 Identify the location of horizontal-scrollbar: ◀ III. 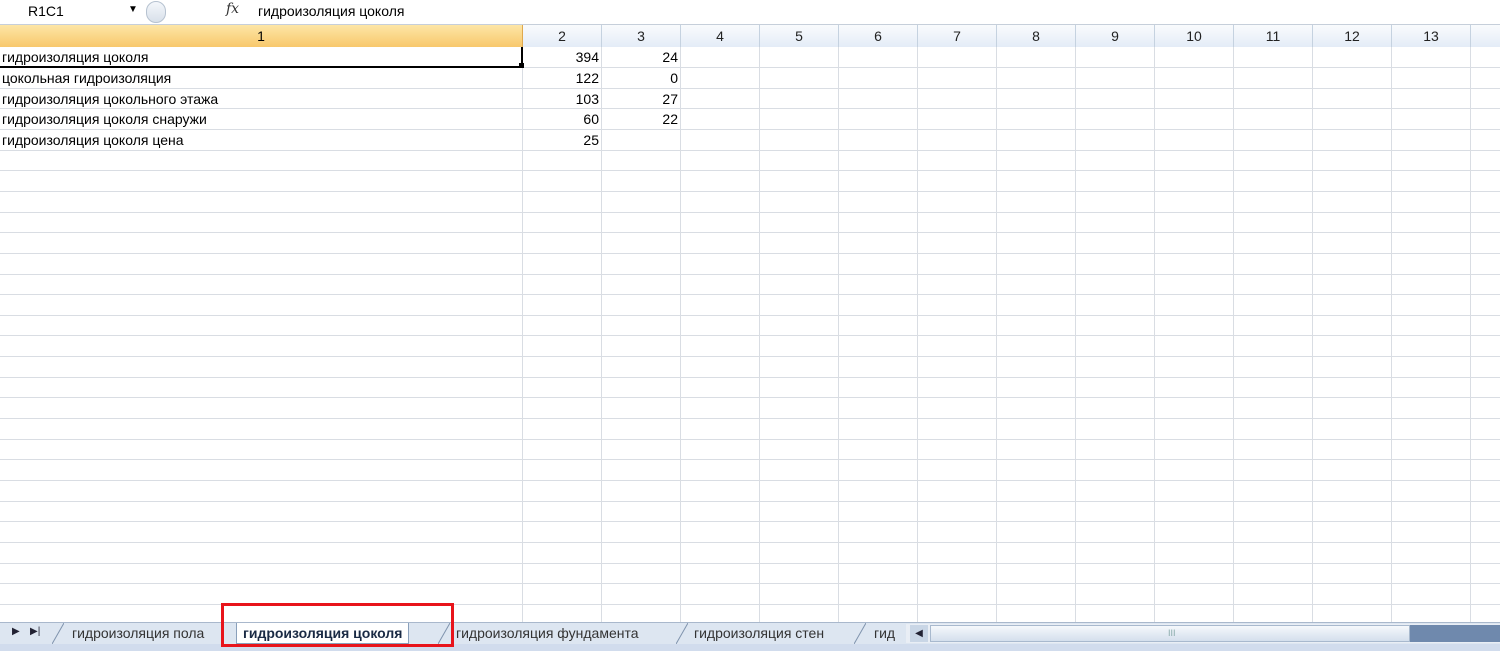
(1203, 633).